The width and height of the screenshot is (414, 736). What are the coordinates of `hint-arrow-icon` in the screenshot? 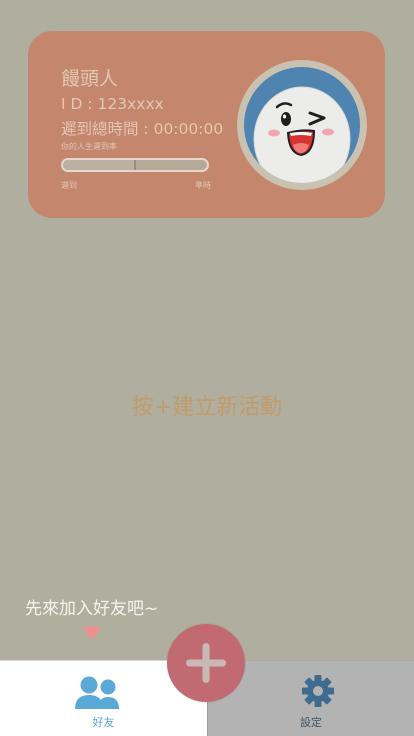 It's located at (92, 633).